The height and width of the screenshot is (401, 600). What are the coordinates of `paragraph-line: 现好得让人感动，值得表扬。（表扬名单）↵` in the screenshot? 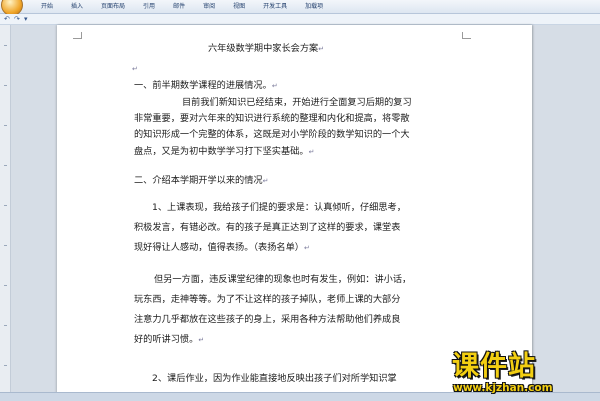 It's located at (222, 248).